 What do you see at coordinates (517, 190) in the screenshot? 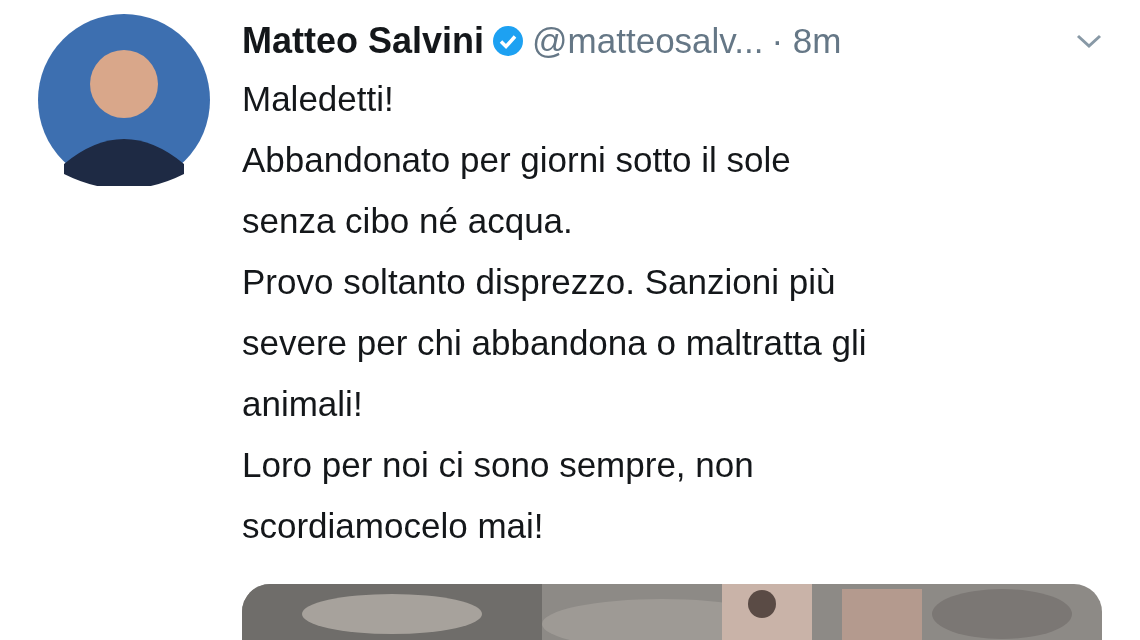
I see `tweet-paragraph: Abbandonato per giorni sotto il sole senza cibo né acqua.` at bounding box center [517, 190].